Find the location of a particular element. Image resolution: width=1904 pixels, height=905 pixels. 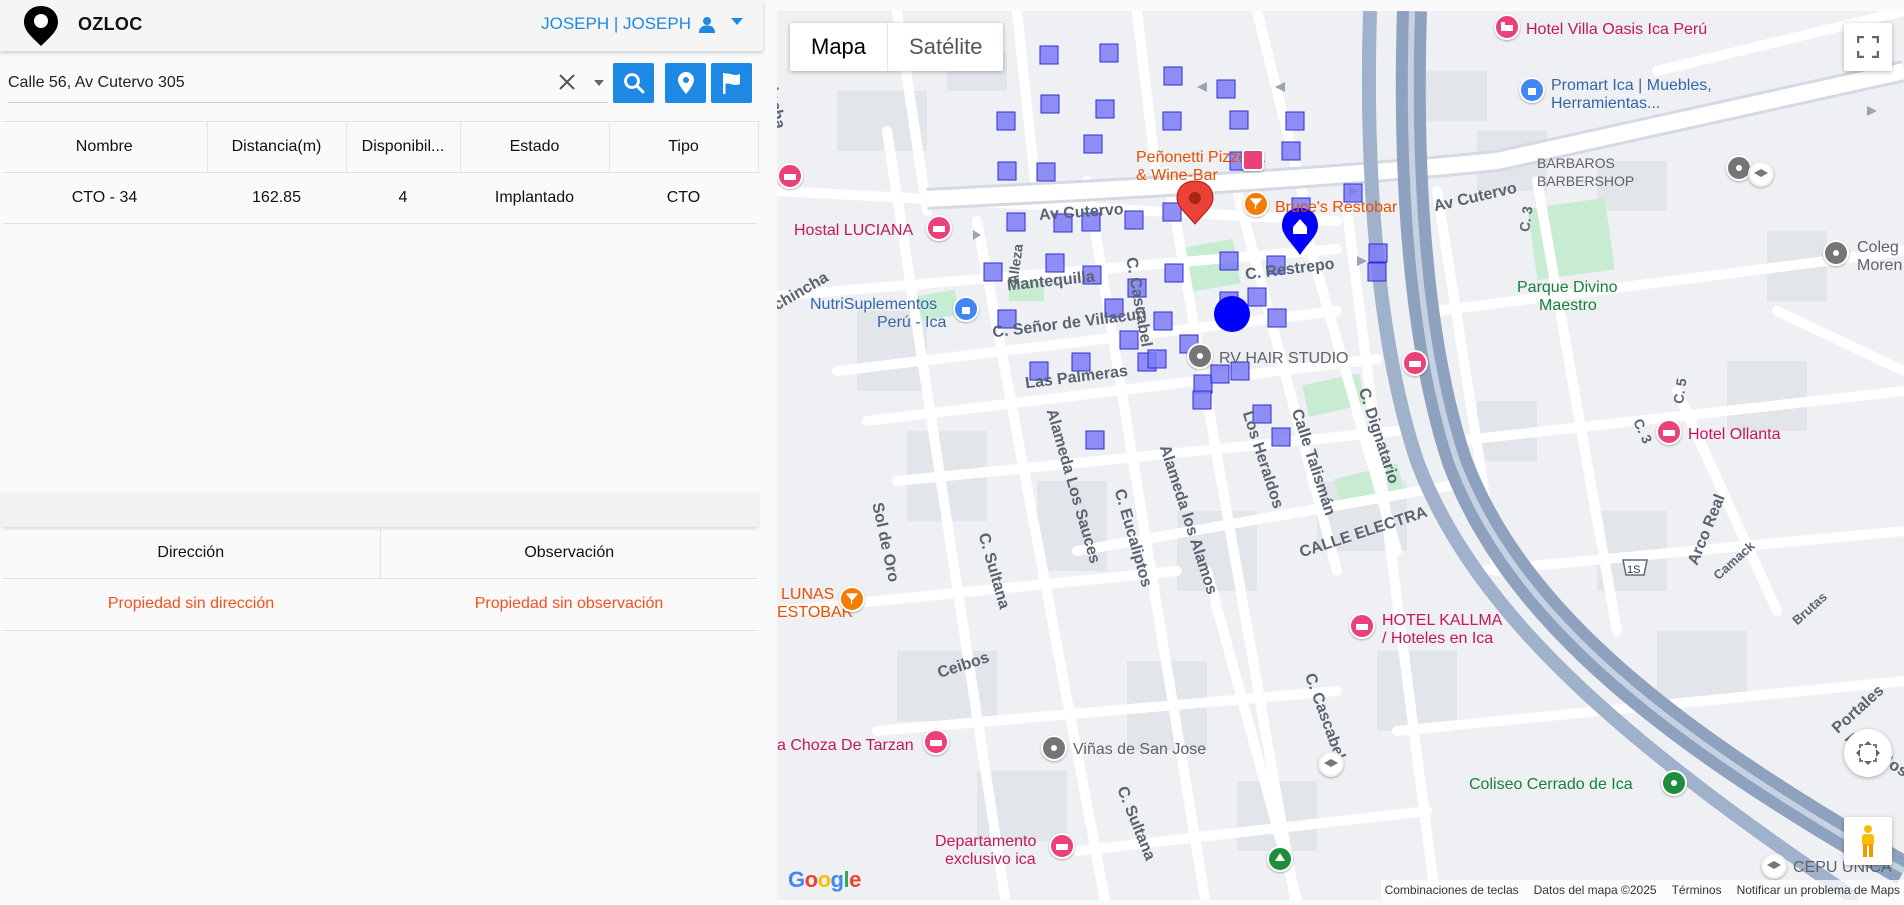

poi-label: Promart Ica | Muebles, is located at coordinates (1631, 86).